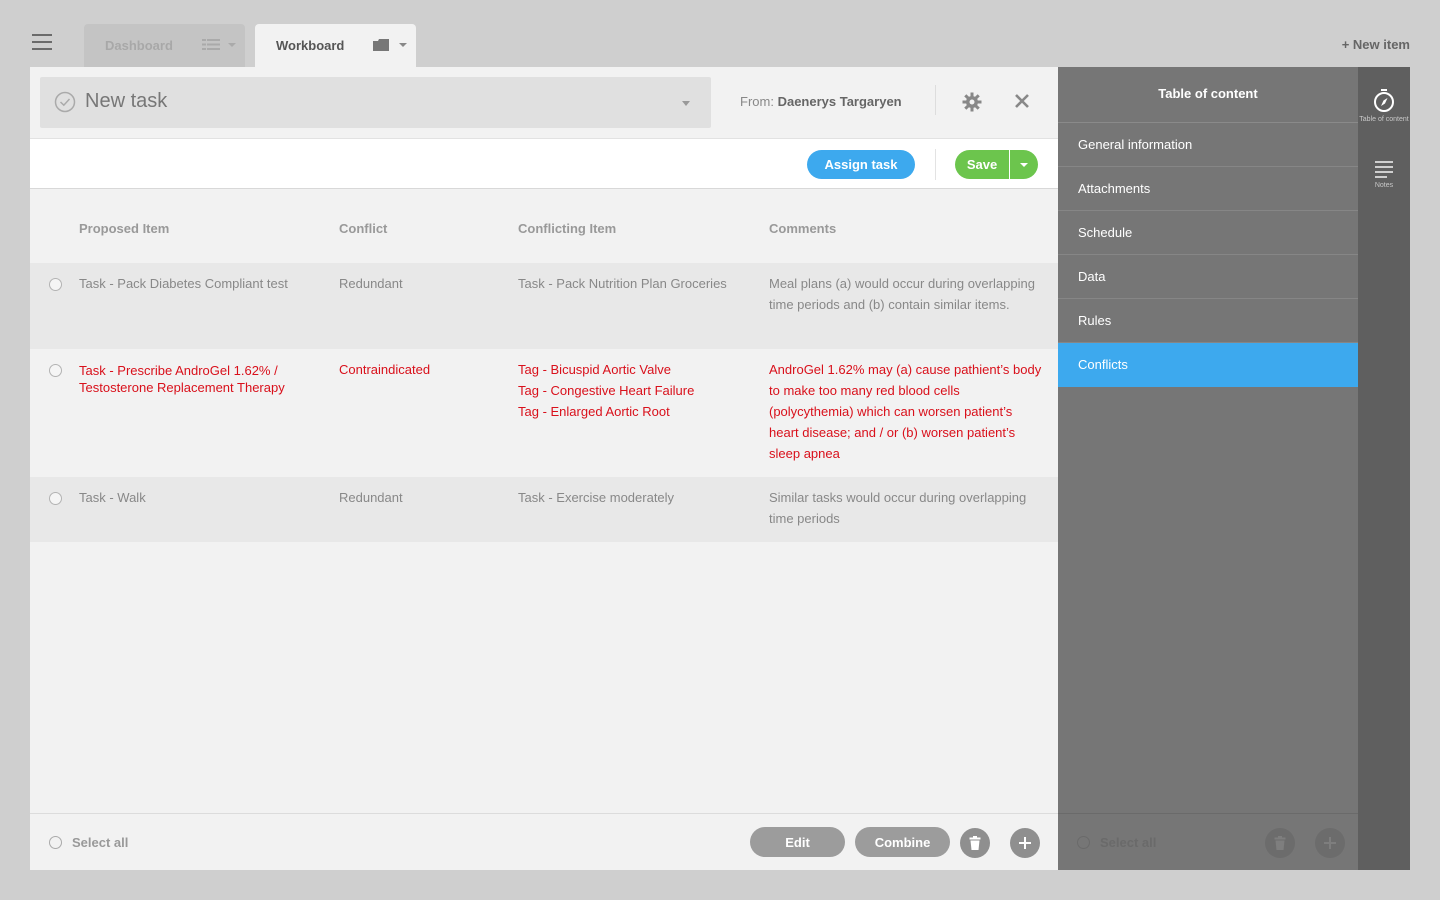 This screenshot has height=900, width=1440. Describe the element at coordinates (803, 228) in the screenshot. I see `column-header-comments: Comments` at that location.